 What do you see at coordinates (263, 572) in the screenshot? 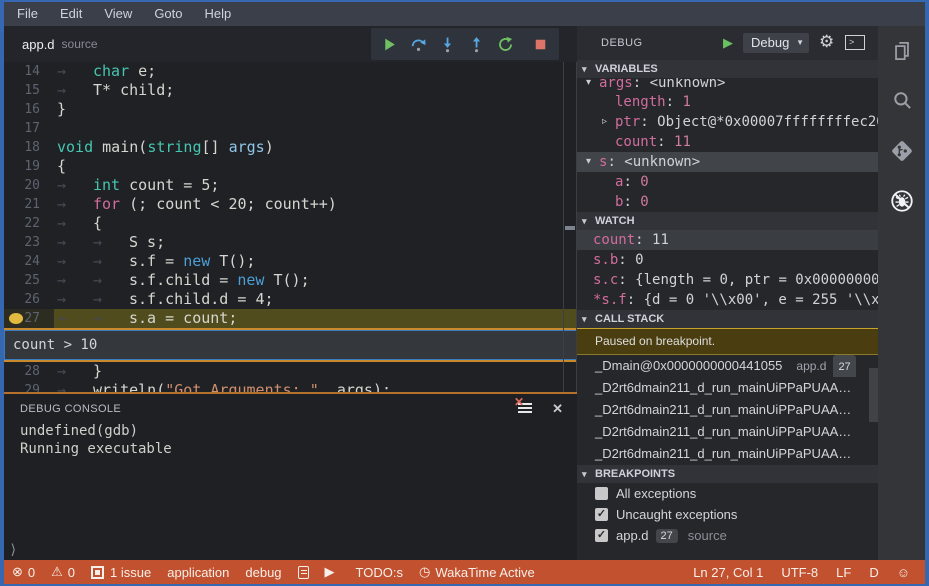
I see `status-item-debug: debug` at bounding box center [263, 572].